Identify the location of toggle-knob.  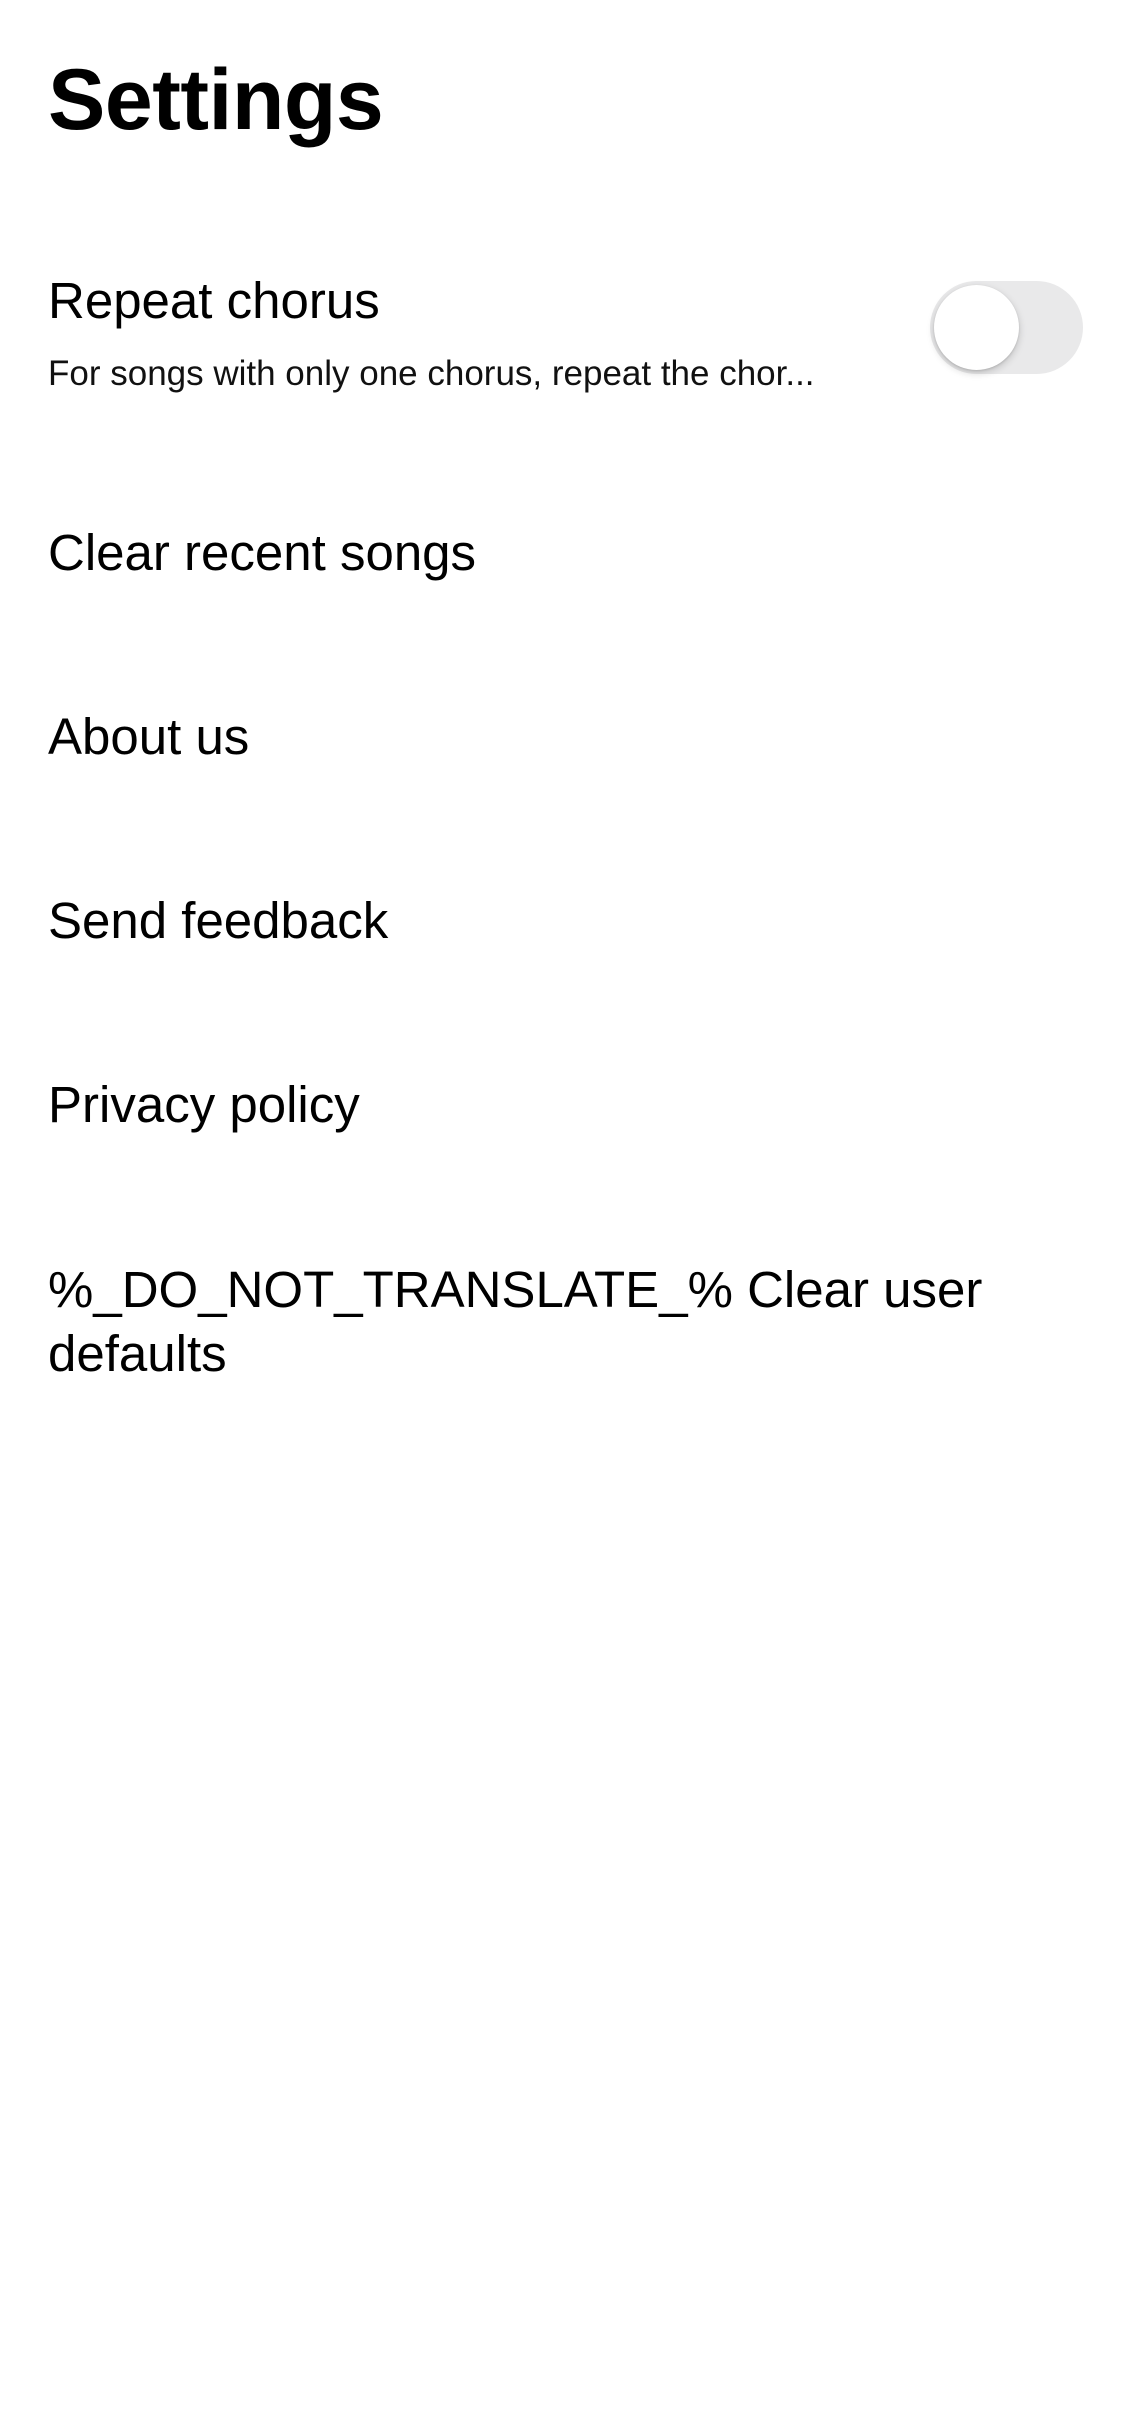
(976, 327).